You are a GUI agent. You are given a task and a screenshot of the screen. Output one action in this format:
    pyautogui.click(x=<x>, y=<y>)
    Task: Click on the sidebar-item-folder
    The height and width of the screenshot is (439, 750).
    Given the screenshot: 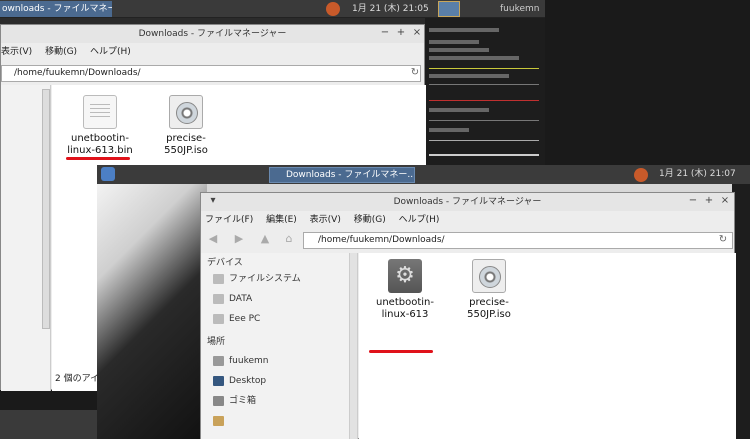 What is the action you would take?
    pyautogui.click(x=258, y=421)
    